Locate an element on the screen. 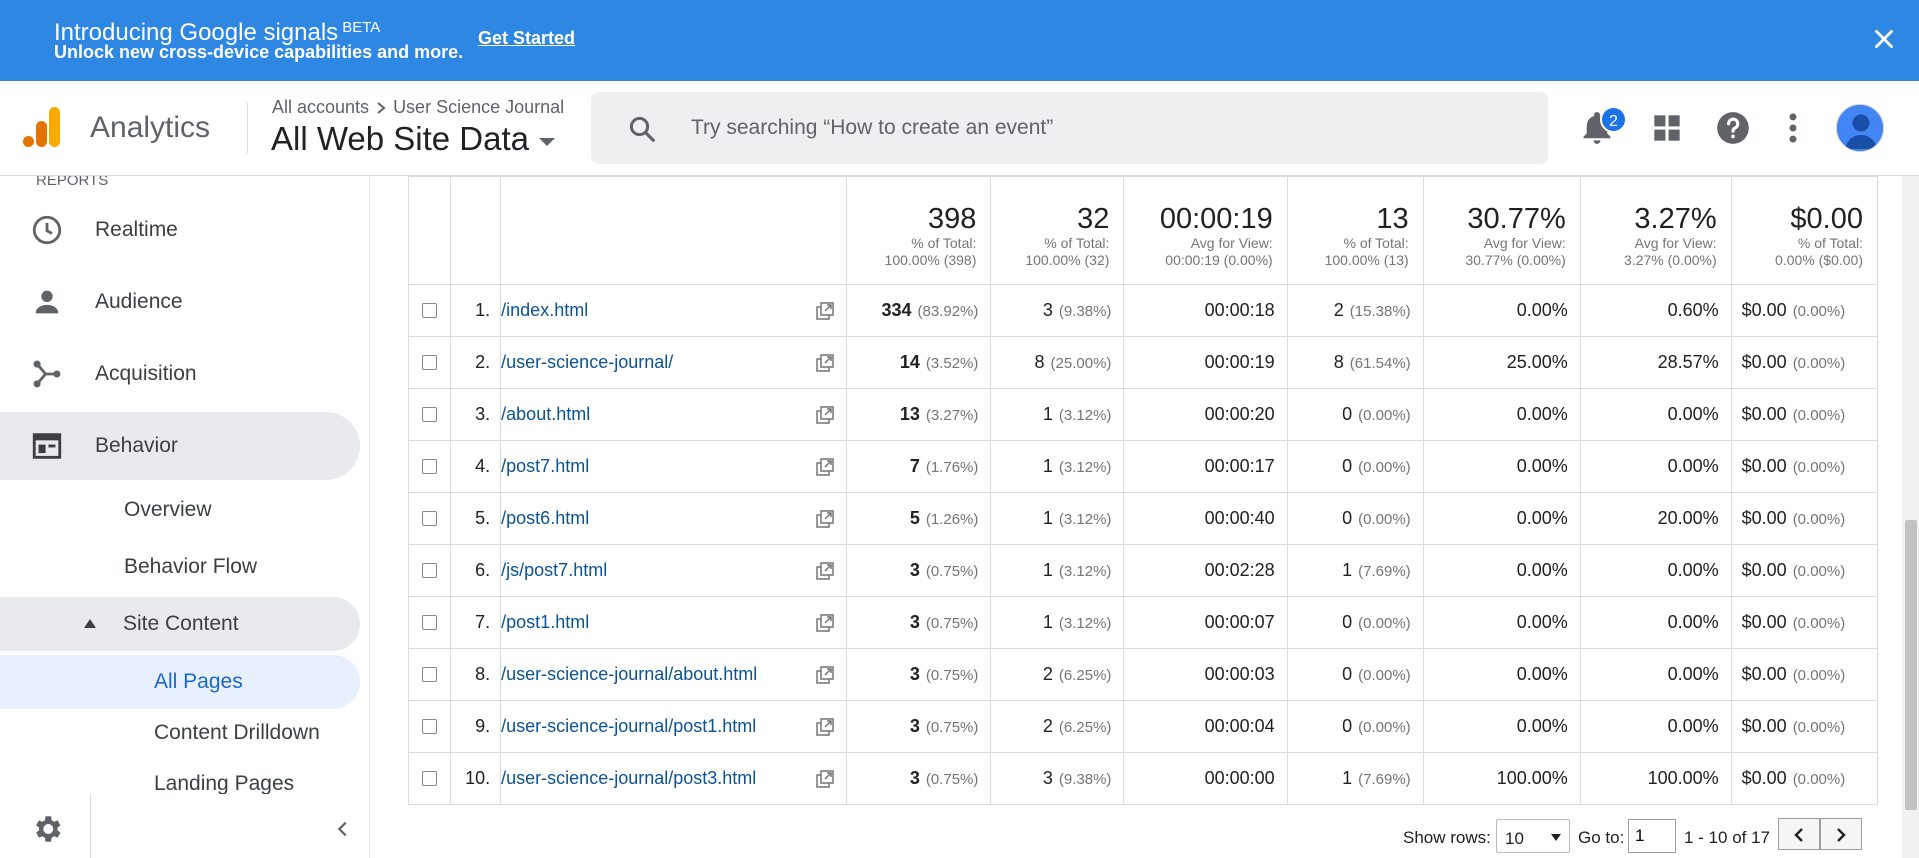  page-cell: /user-science-journal/about.html is located at coordinates (674, 674).